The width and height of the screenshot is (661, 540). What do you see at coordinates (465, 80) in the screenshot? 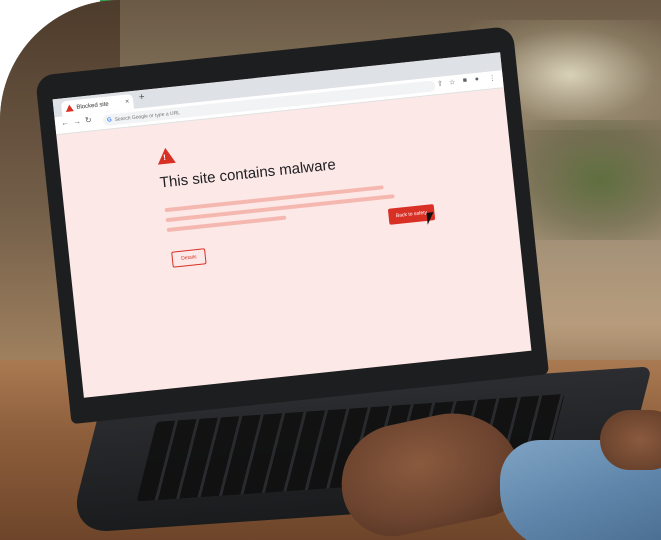
I see `extensions-icon: ■` at bounding box center [465, 80].